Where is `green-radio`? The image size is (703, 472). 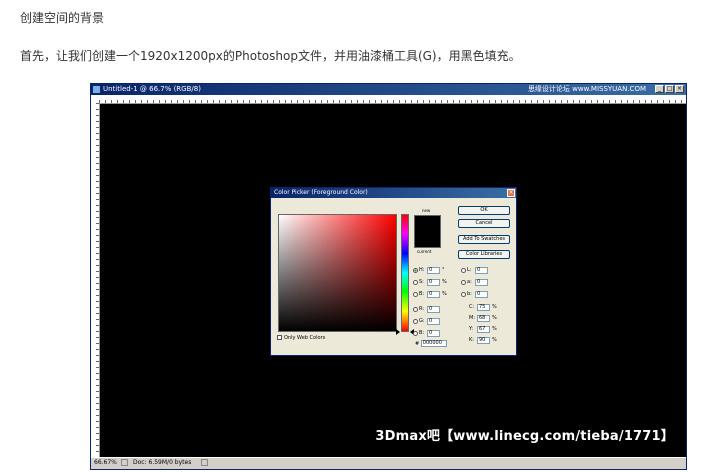 green-radio is located at coordinates (415, 321).